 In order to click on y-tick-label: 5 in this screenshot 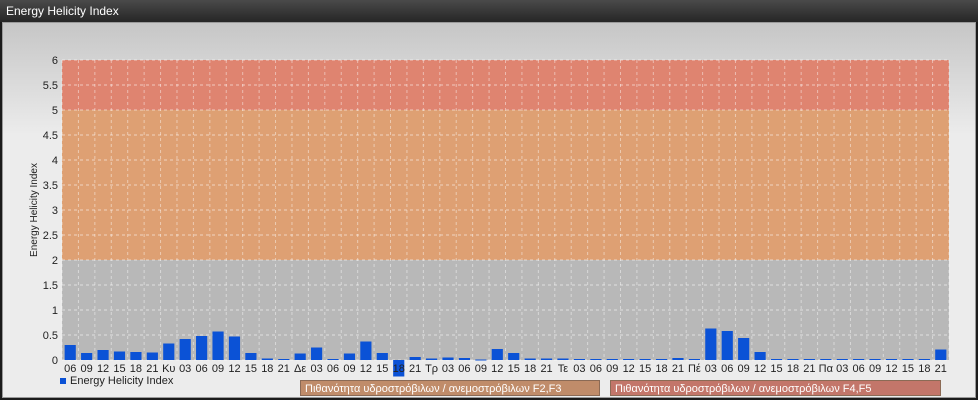, I will do `click(55, 111)`.